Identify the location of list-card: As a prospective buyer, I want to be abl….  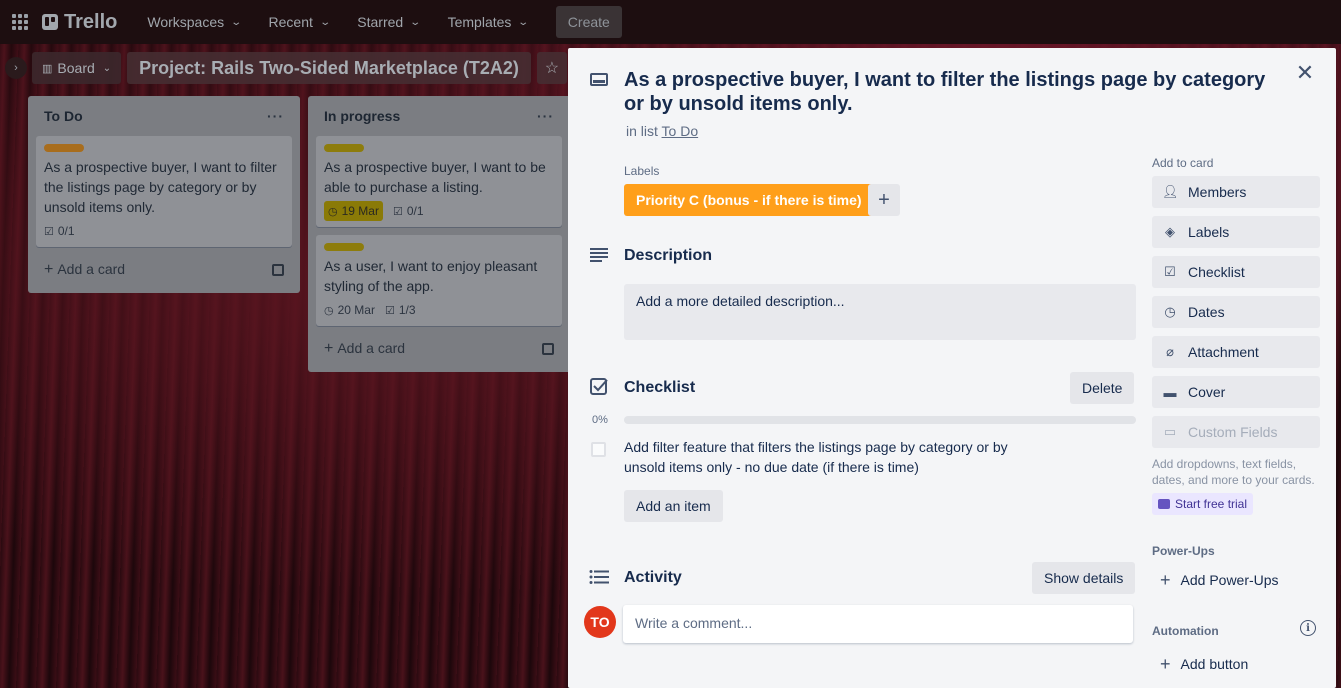
(439, 181).